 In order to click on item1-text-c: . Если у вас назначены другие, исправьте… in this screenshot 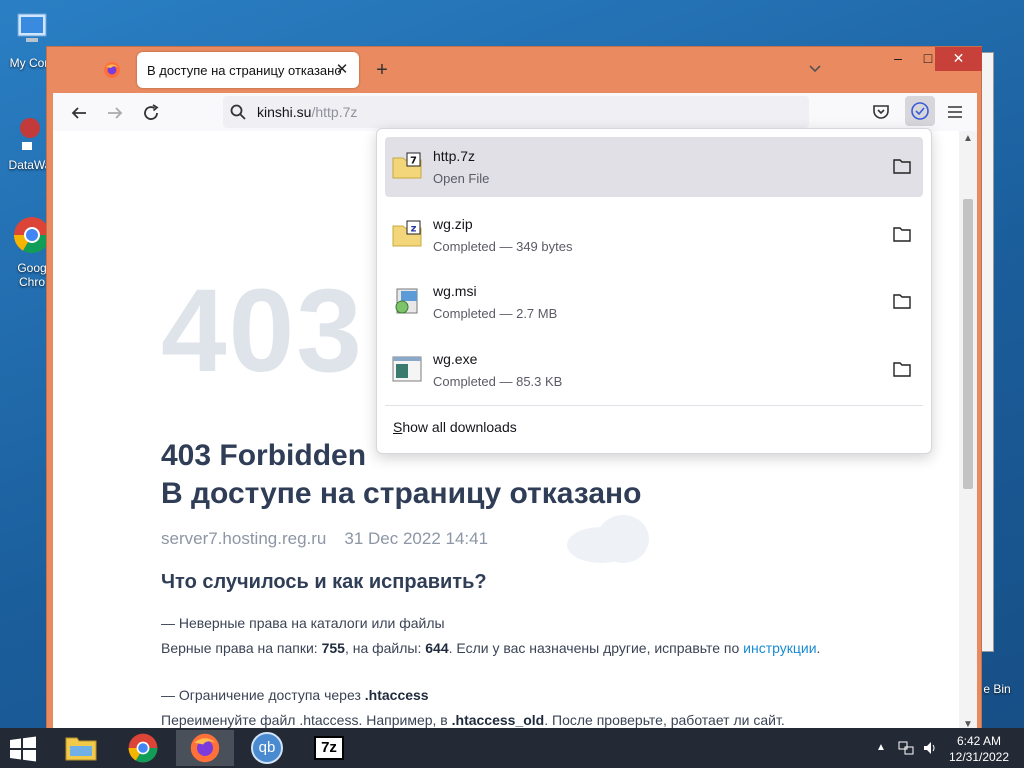, I will do `click(596, 648)`.